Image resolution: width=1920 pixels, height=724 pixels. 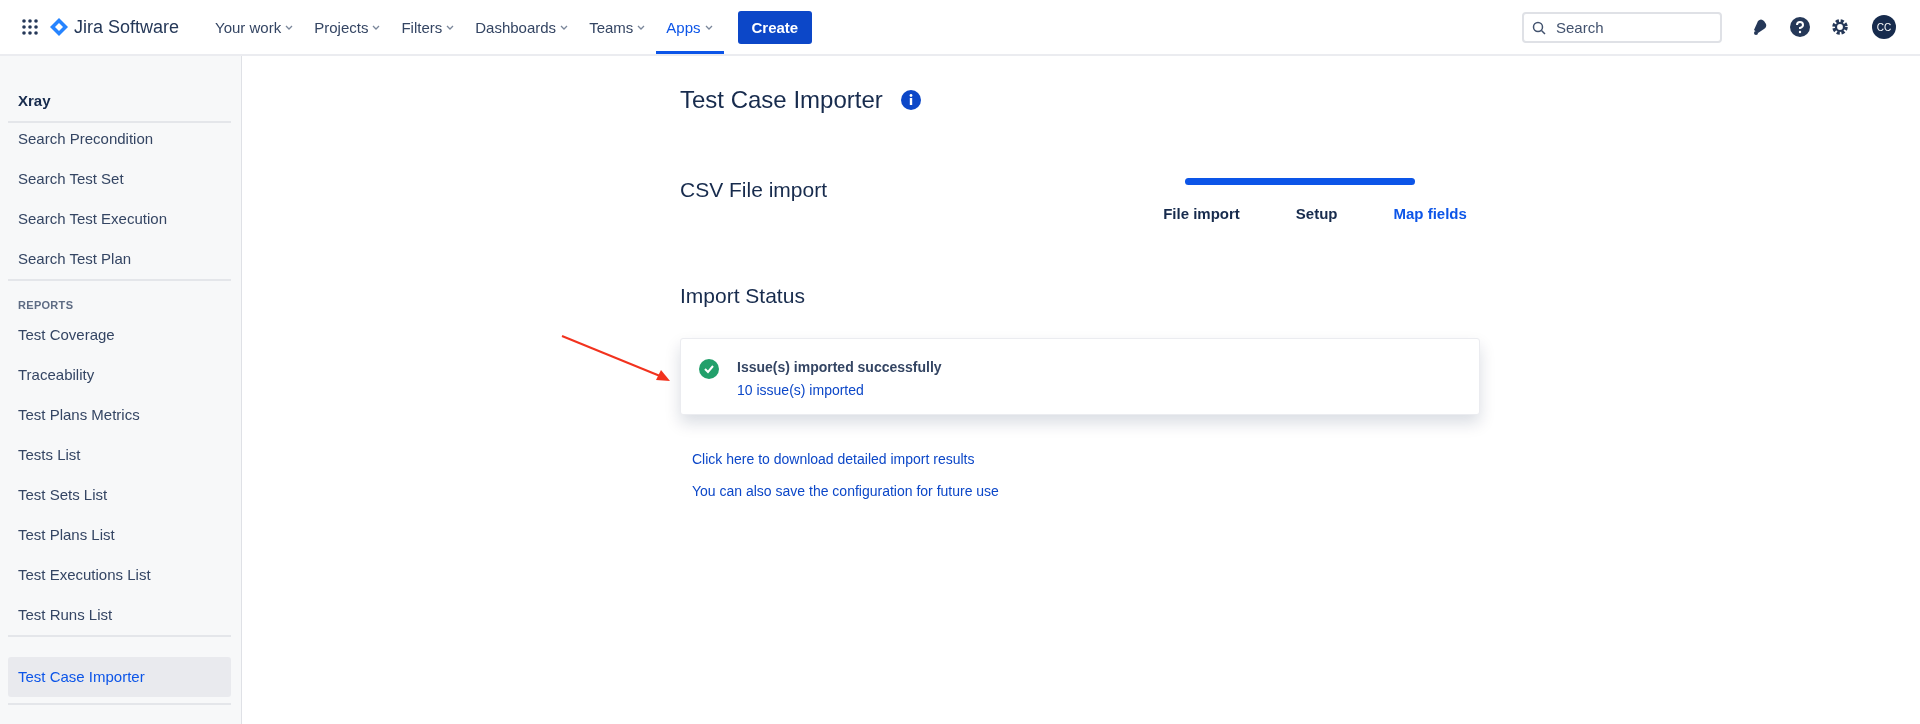 I want to click on sidebar-item: Search Test Set, so click(x=119, y=179).